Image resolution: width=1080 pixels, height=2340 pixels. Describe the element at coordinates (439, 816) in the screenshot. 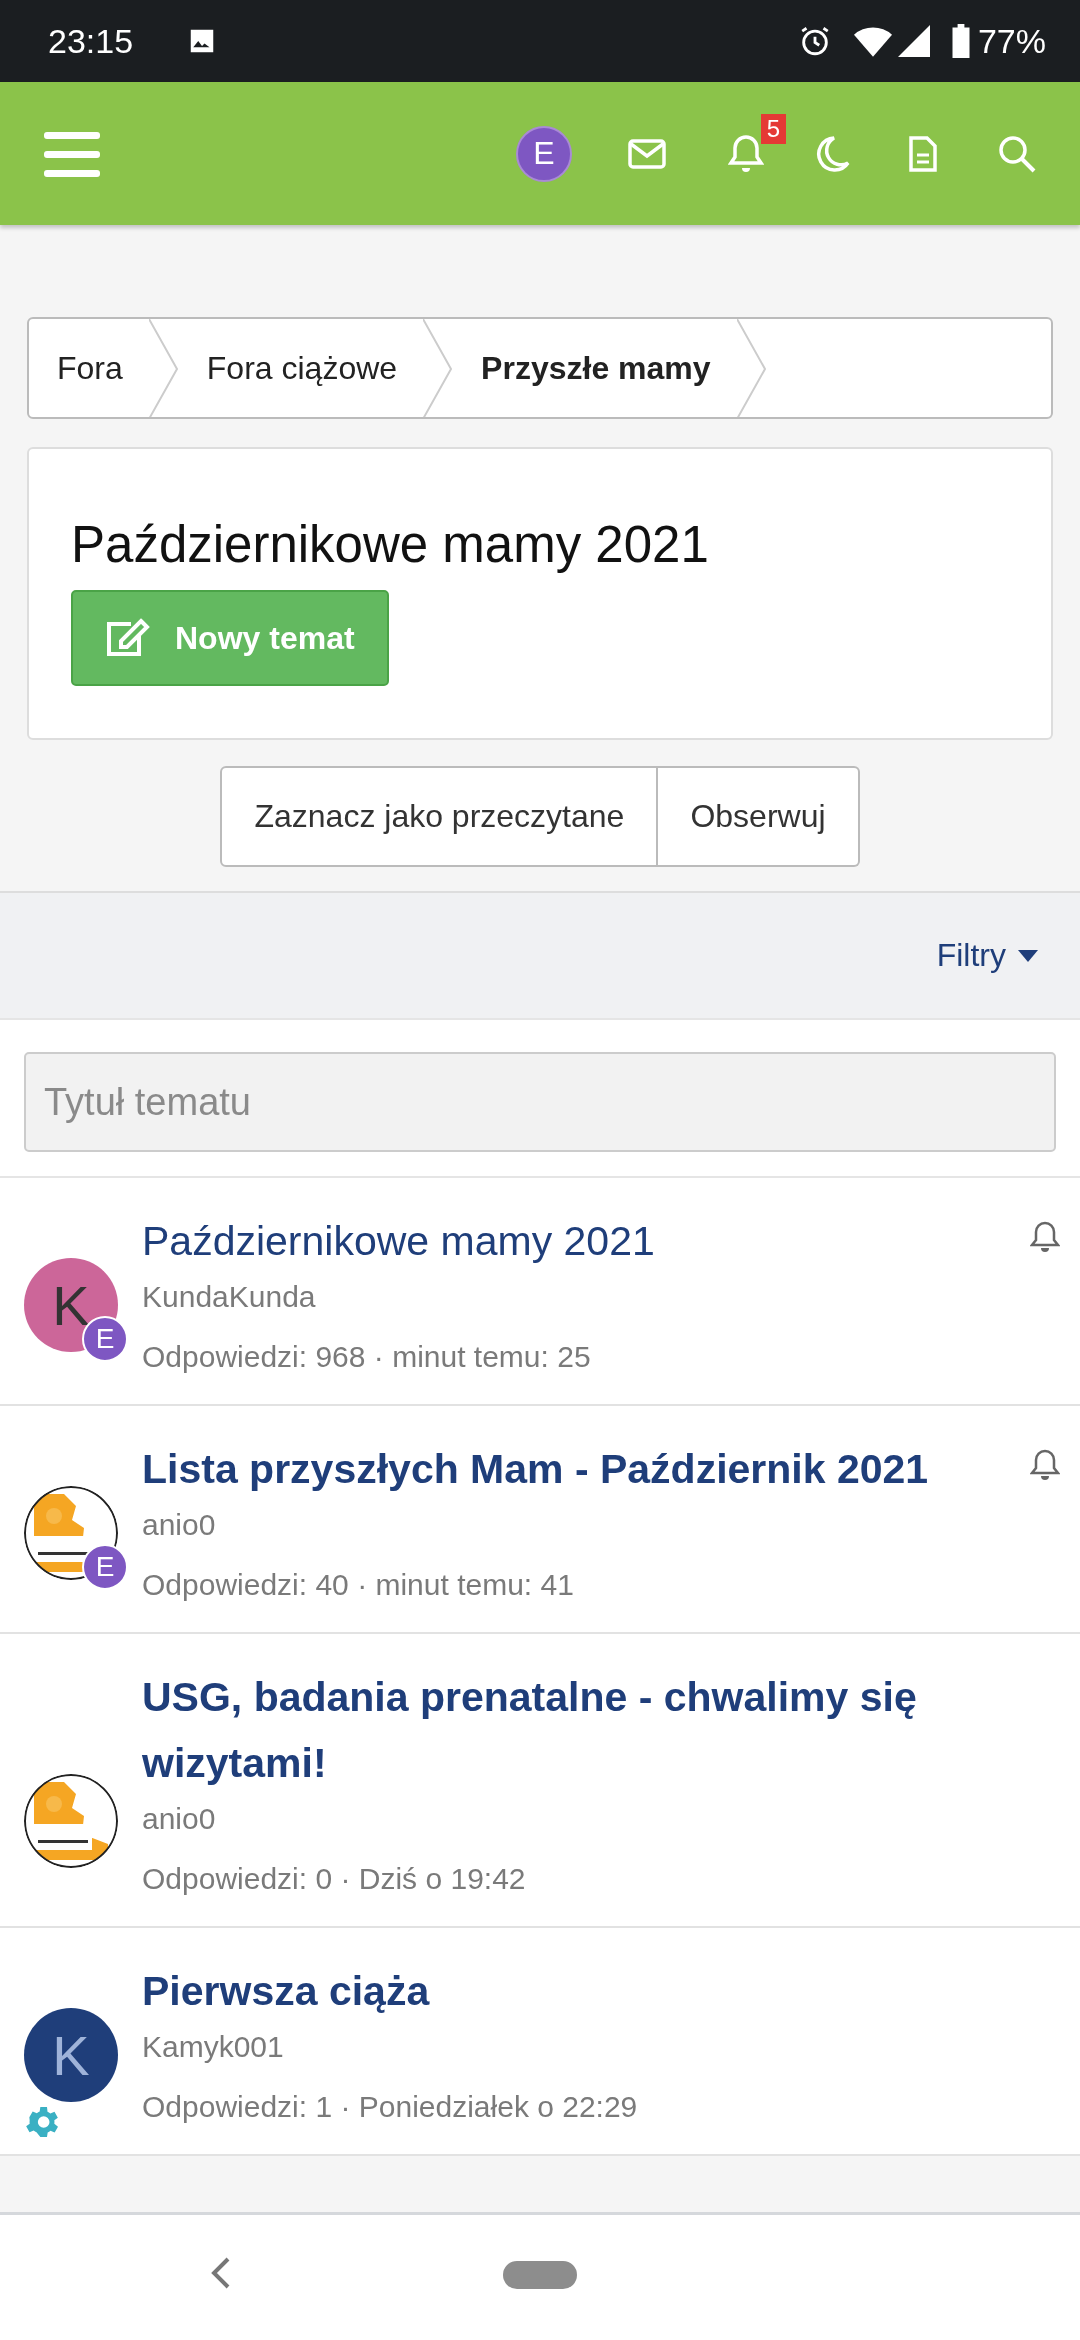

I see `action-button: Zaznacz jako przeczytane` at that location.